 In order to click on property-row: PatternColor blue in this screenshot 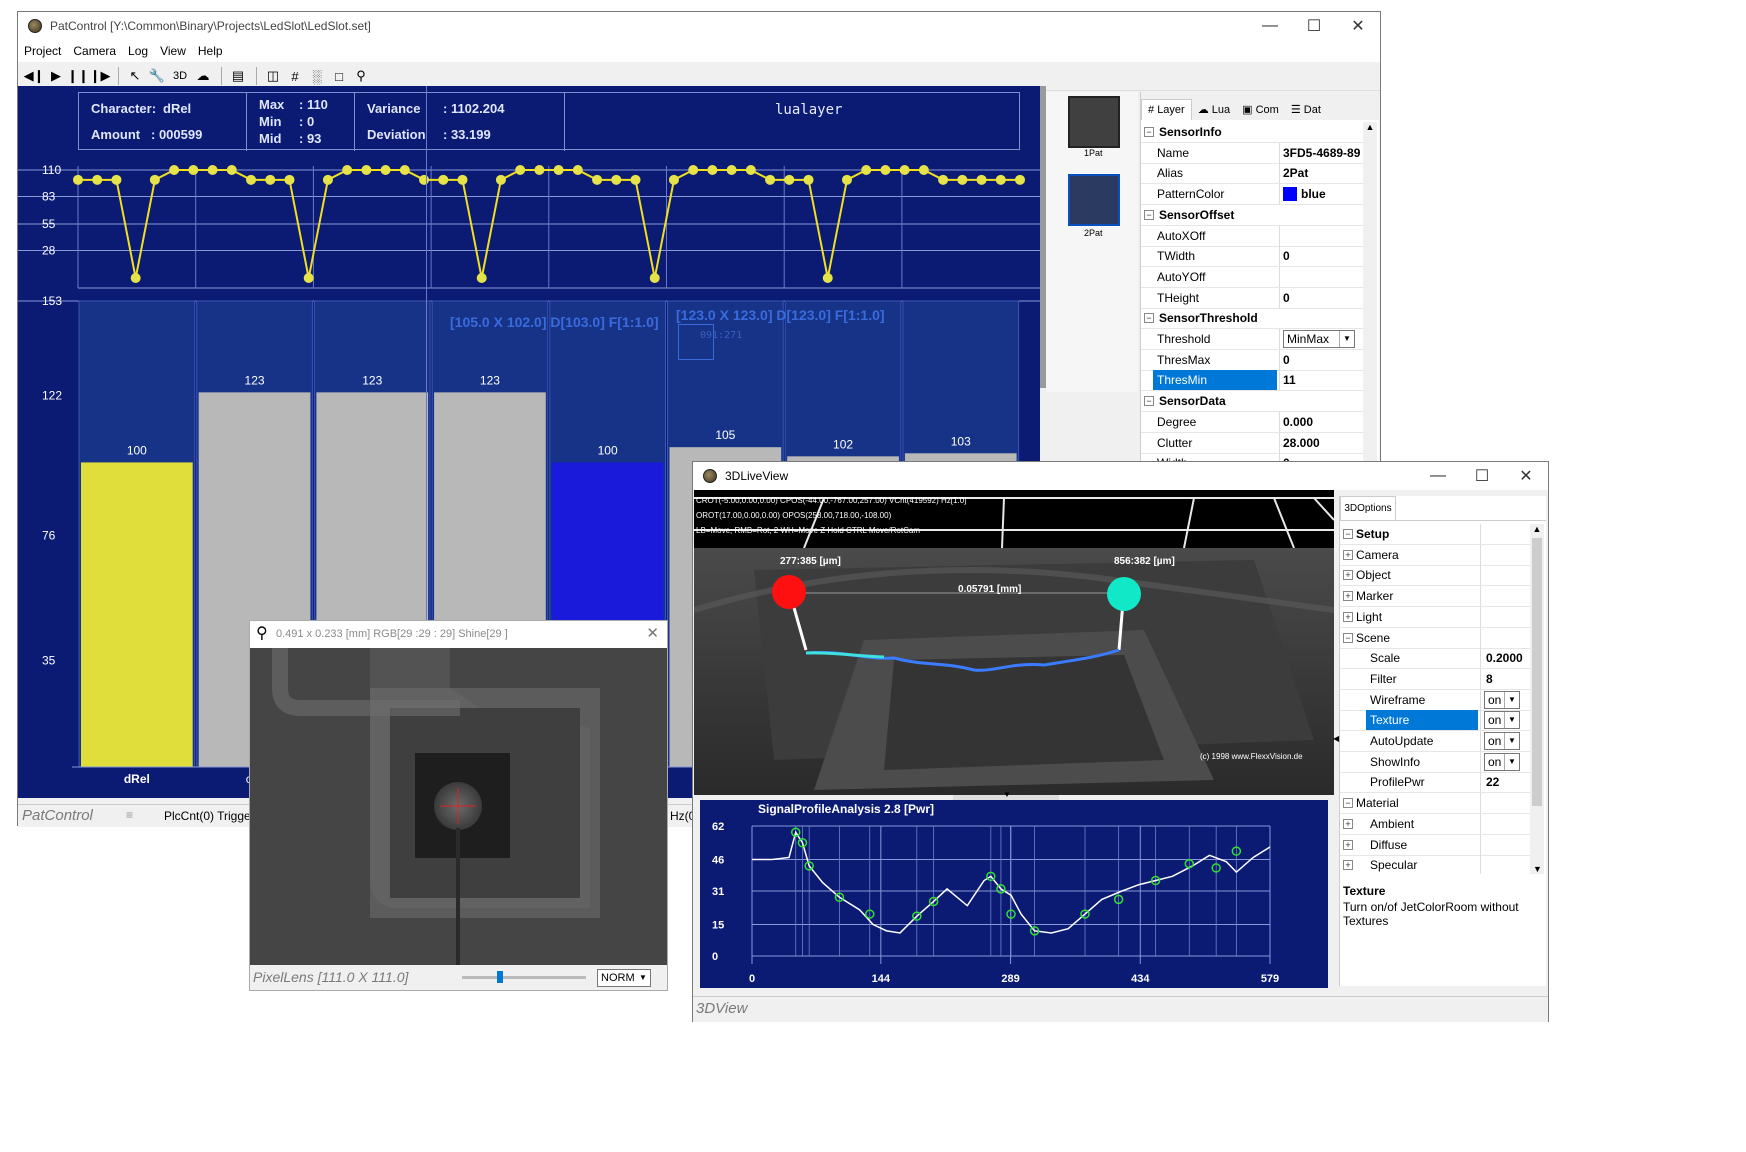, I will do `click(1252, 195)`.